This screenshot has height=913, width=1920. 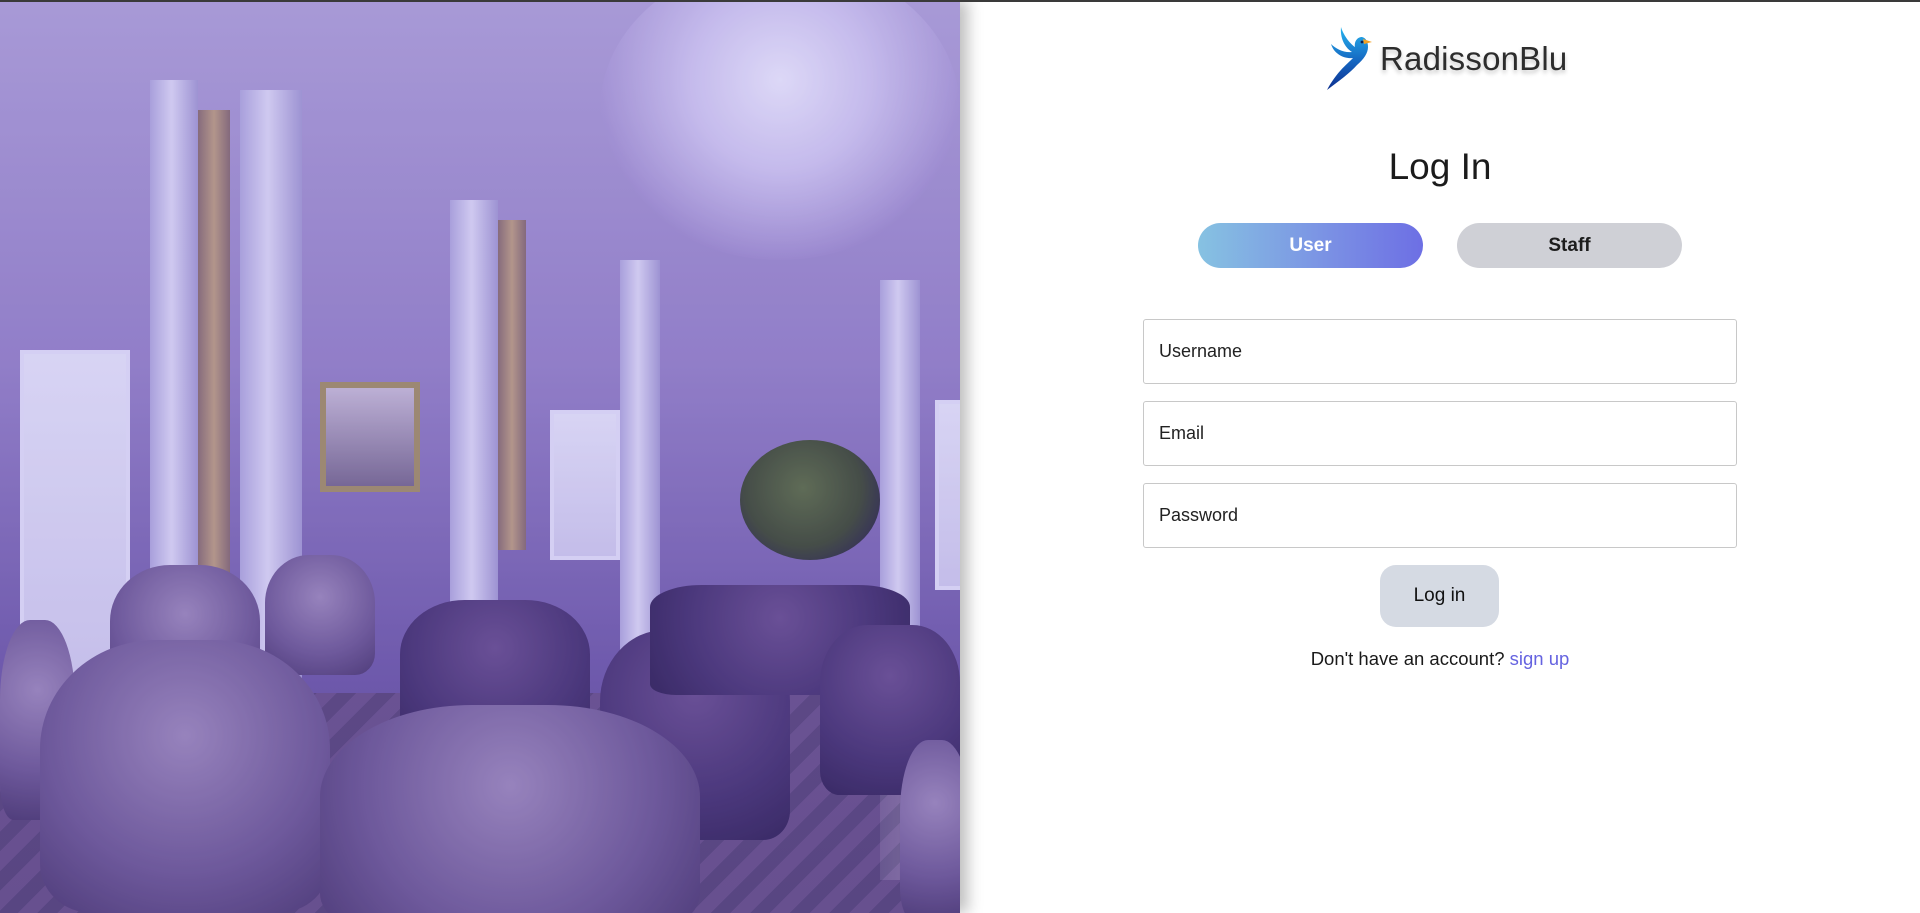 I want to click on brand: RadissonBlu, so click(x=1444, y=59).